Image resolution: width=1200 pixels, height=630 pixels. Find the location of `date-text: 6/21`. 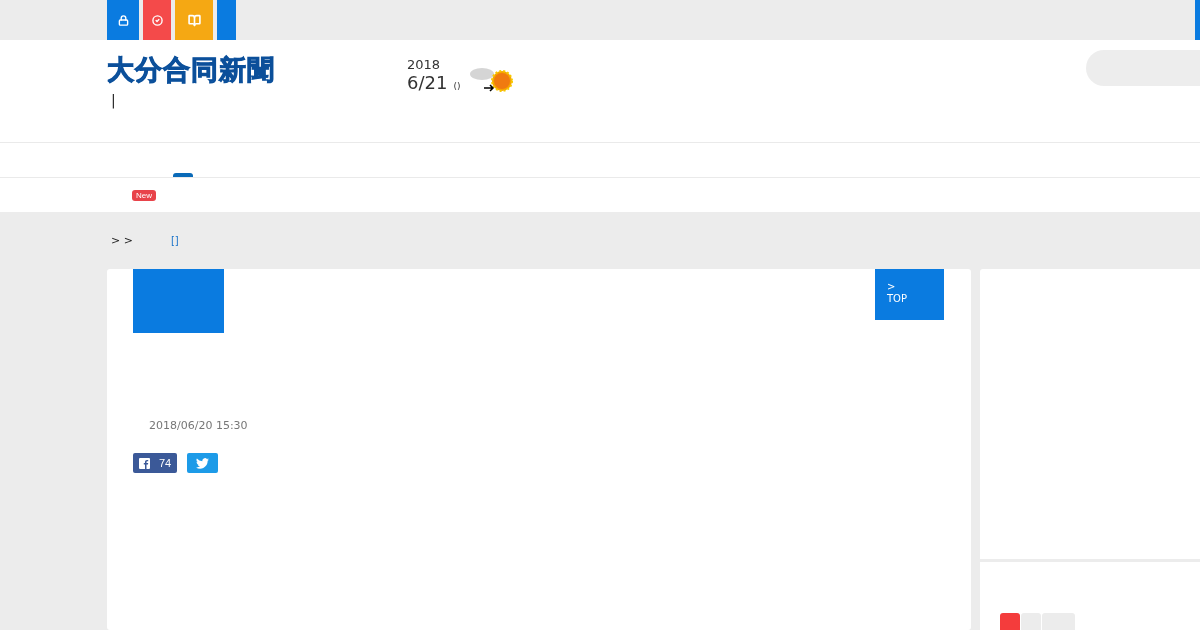

date-text: 6/21 is located at coordinates (427, 82).